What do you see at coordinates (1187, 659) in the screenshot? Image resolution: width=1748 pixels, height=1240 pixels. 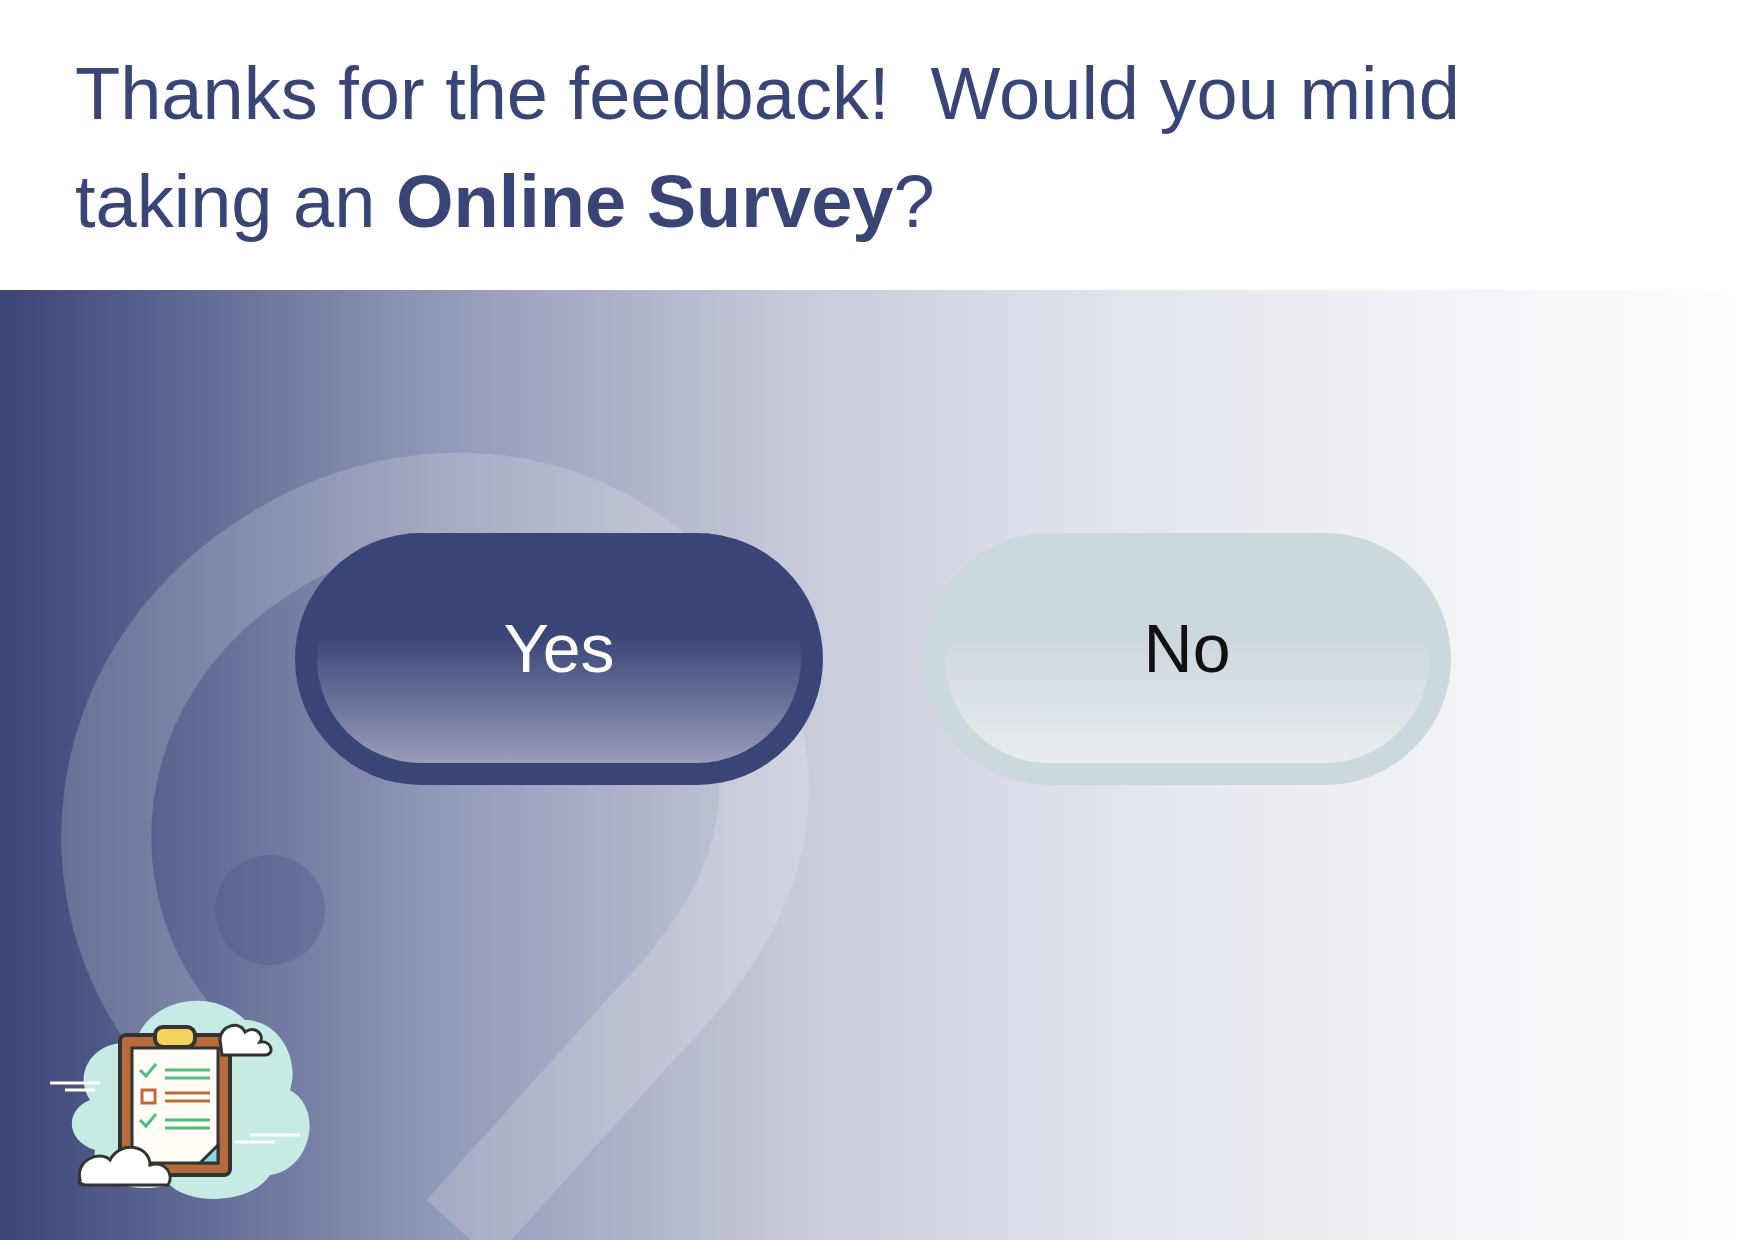 I see `no-button: No` at bounding box center [1187, 659].